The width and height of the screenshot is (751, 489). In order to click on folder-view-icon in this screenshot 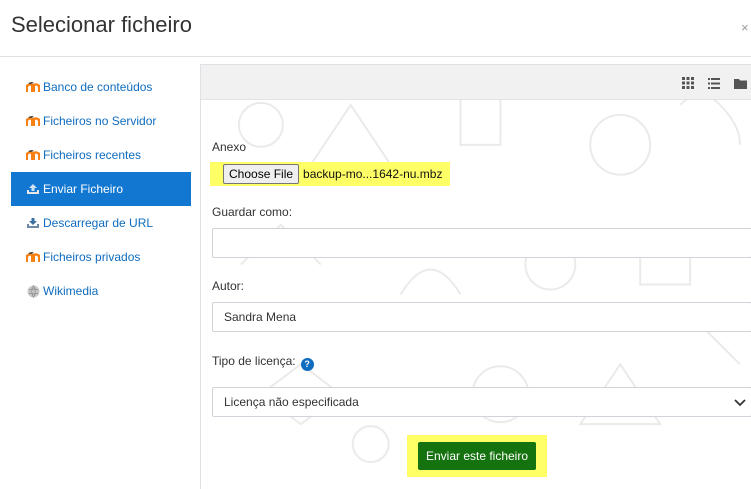, I will do `click(739, 83)`.